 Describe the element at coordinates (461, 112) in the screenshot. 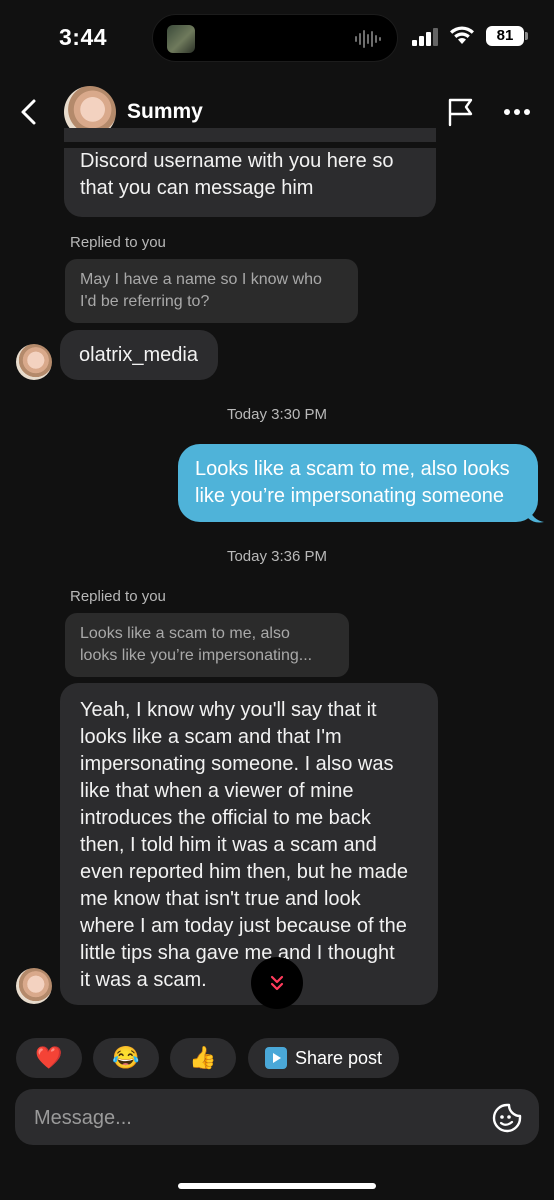

I see `flag-icon` at that location.